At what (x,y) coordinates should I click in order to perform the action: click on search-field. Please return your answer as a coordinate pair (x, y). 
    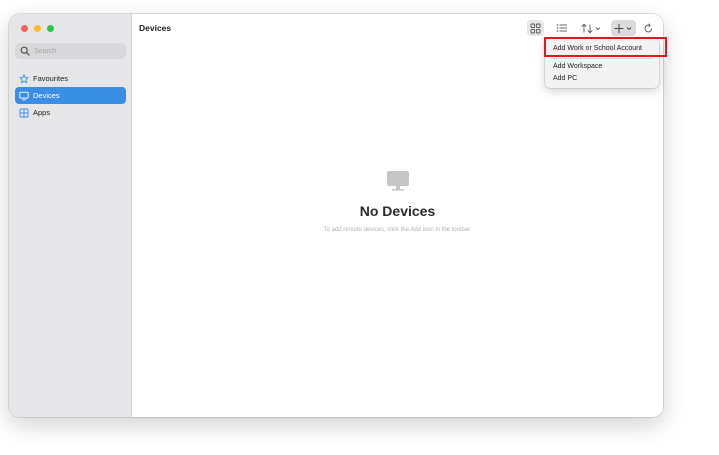
    Looking at the image, I should click on (70, 51).